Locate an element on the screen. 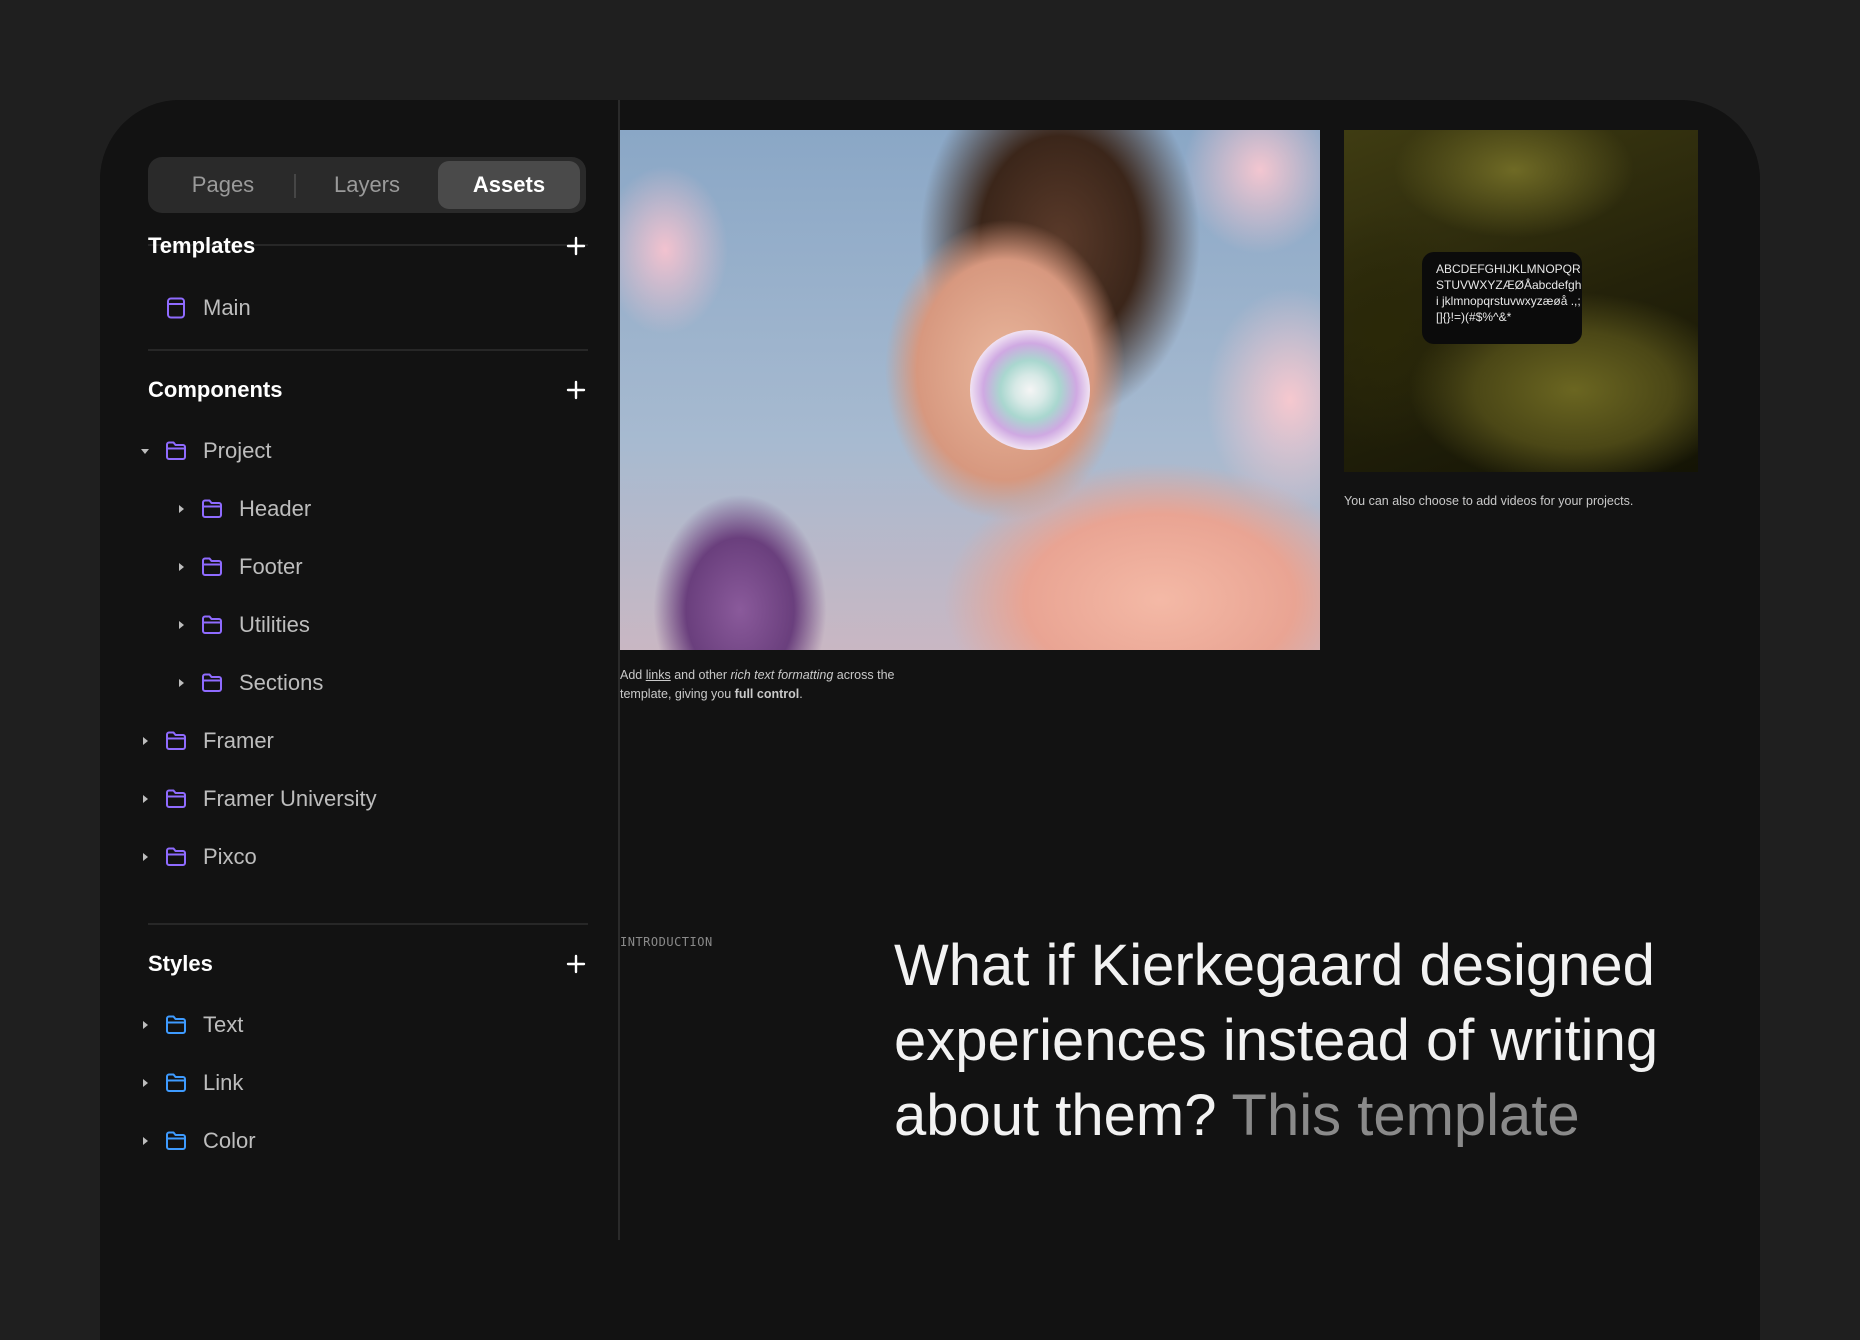  component-folder-framer-university: Framer University is located at coordinates (350, 799).